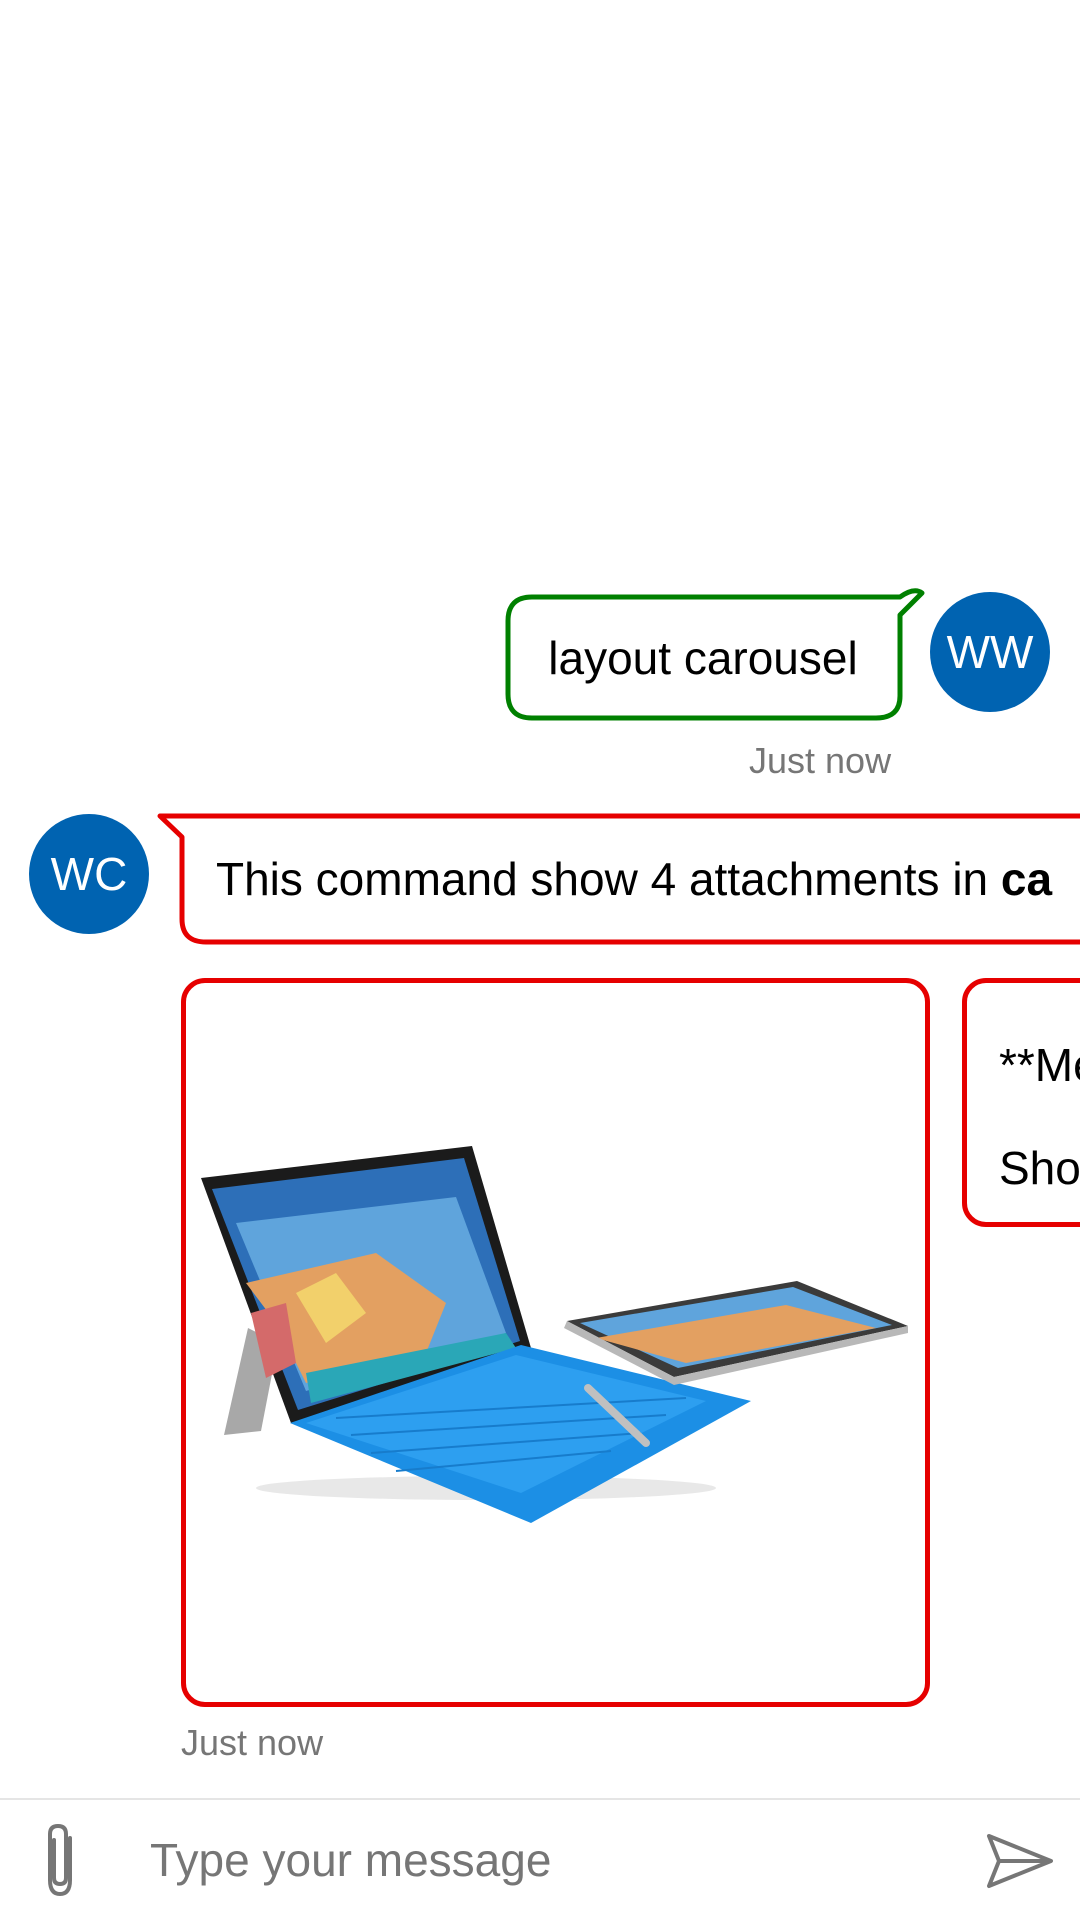 The height and width of the screenshot is (1920, 1080). I want to click on card-title-text: **Me, so click(1039, 1065).